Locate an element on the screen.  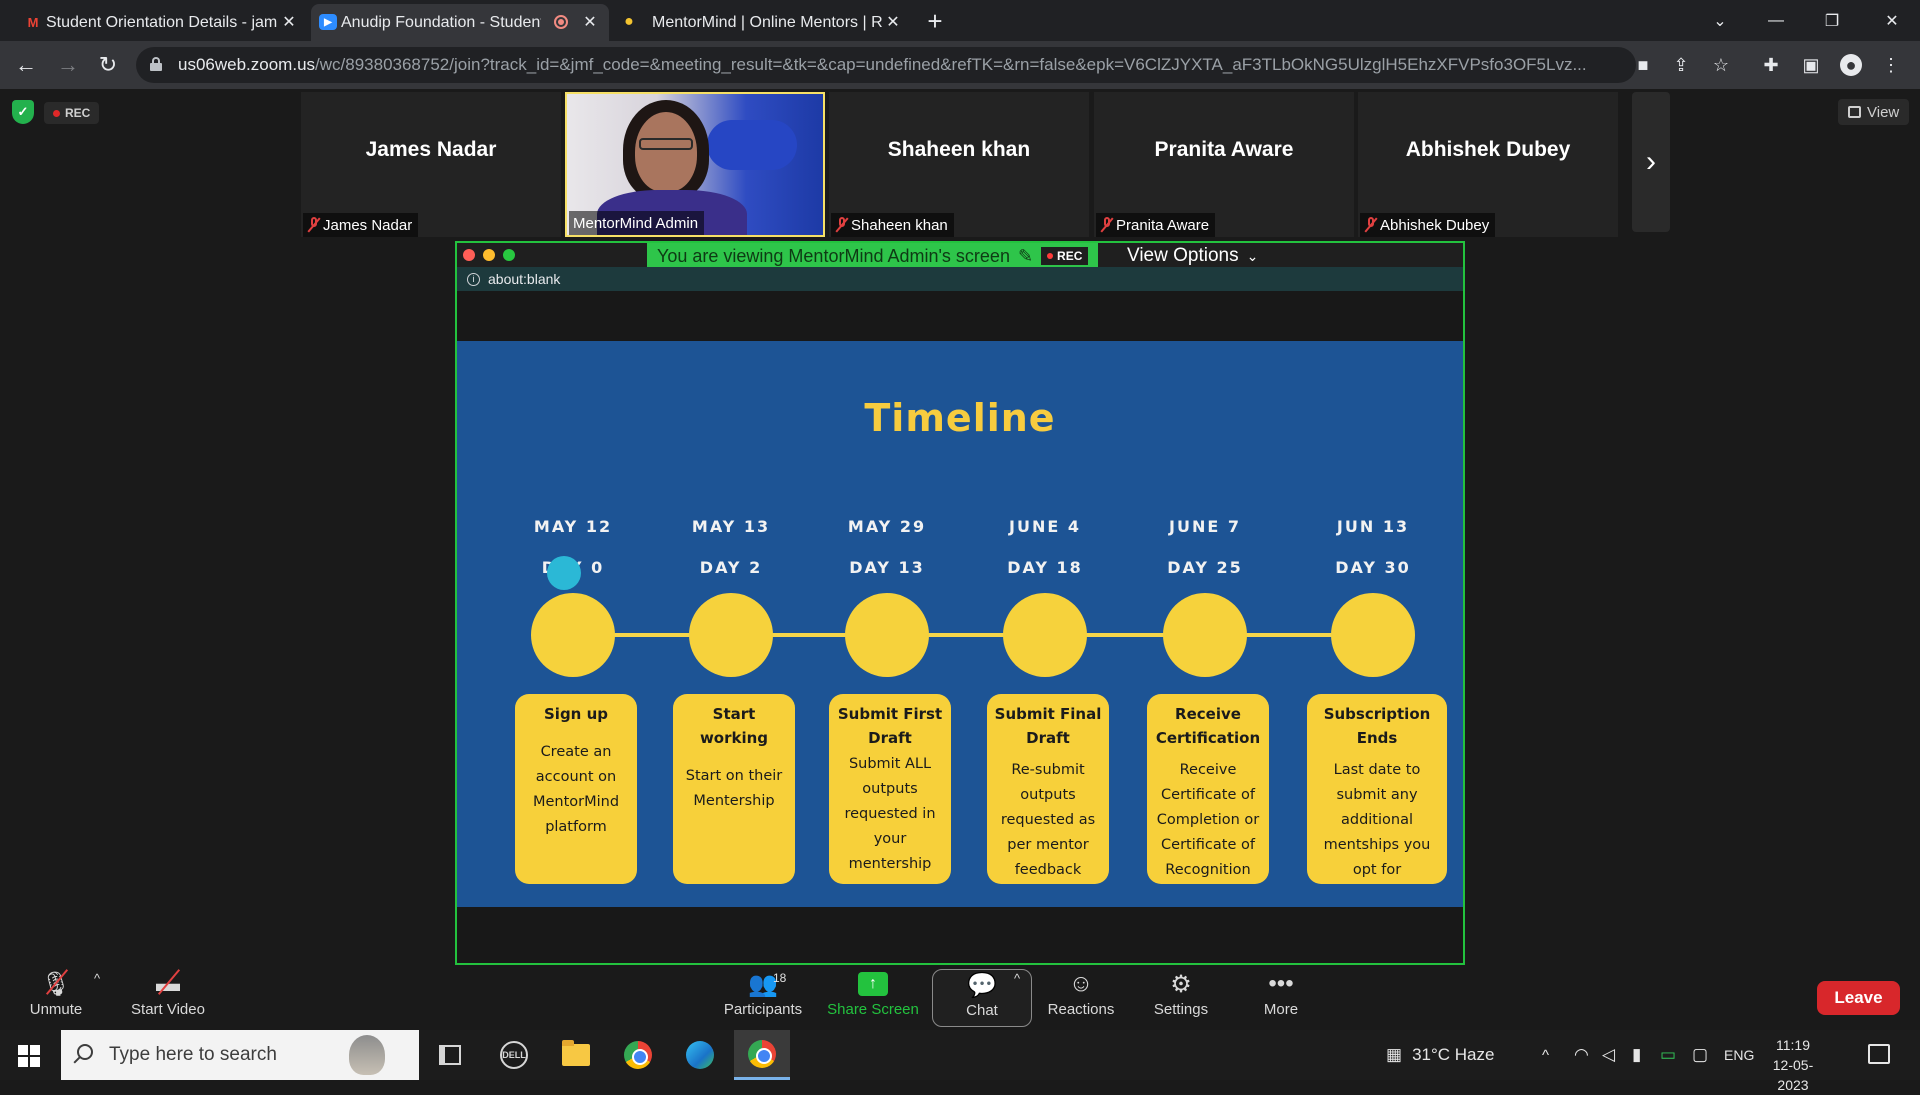
mentormind-icon: ● is located at coordinates (629, 21).